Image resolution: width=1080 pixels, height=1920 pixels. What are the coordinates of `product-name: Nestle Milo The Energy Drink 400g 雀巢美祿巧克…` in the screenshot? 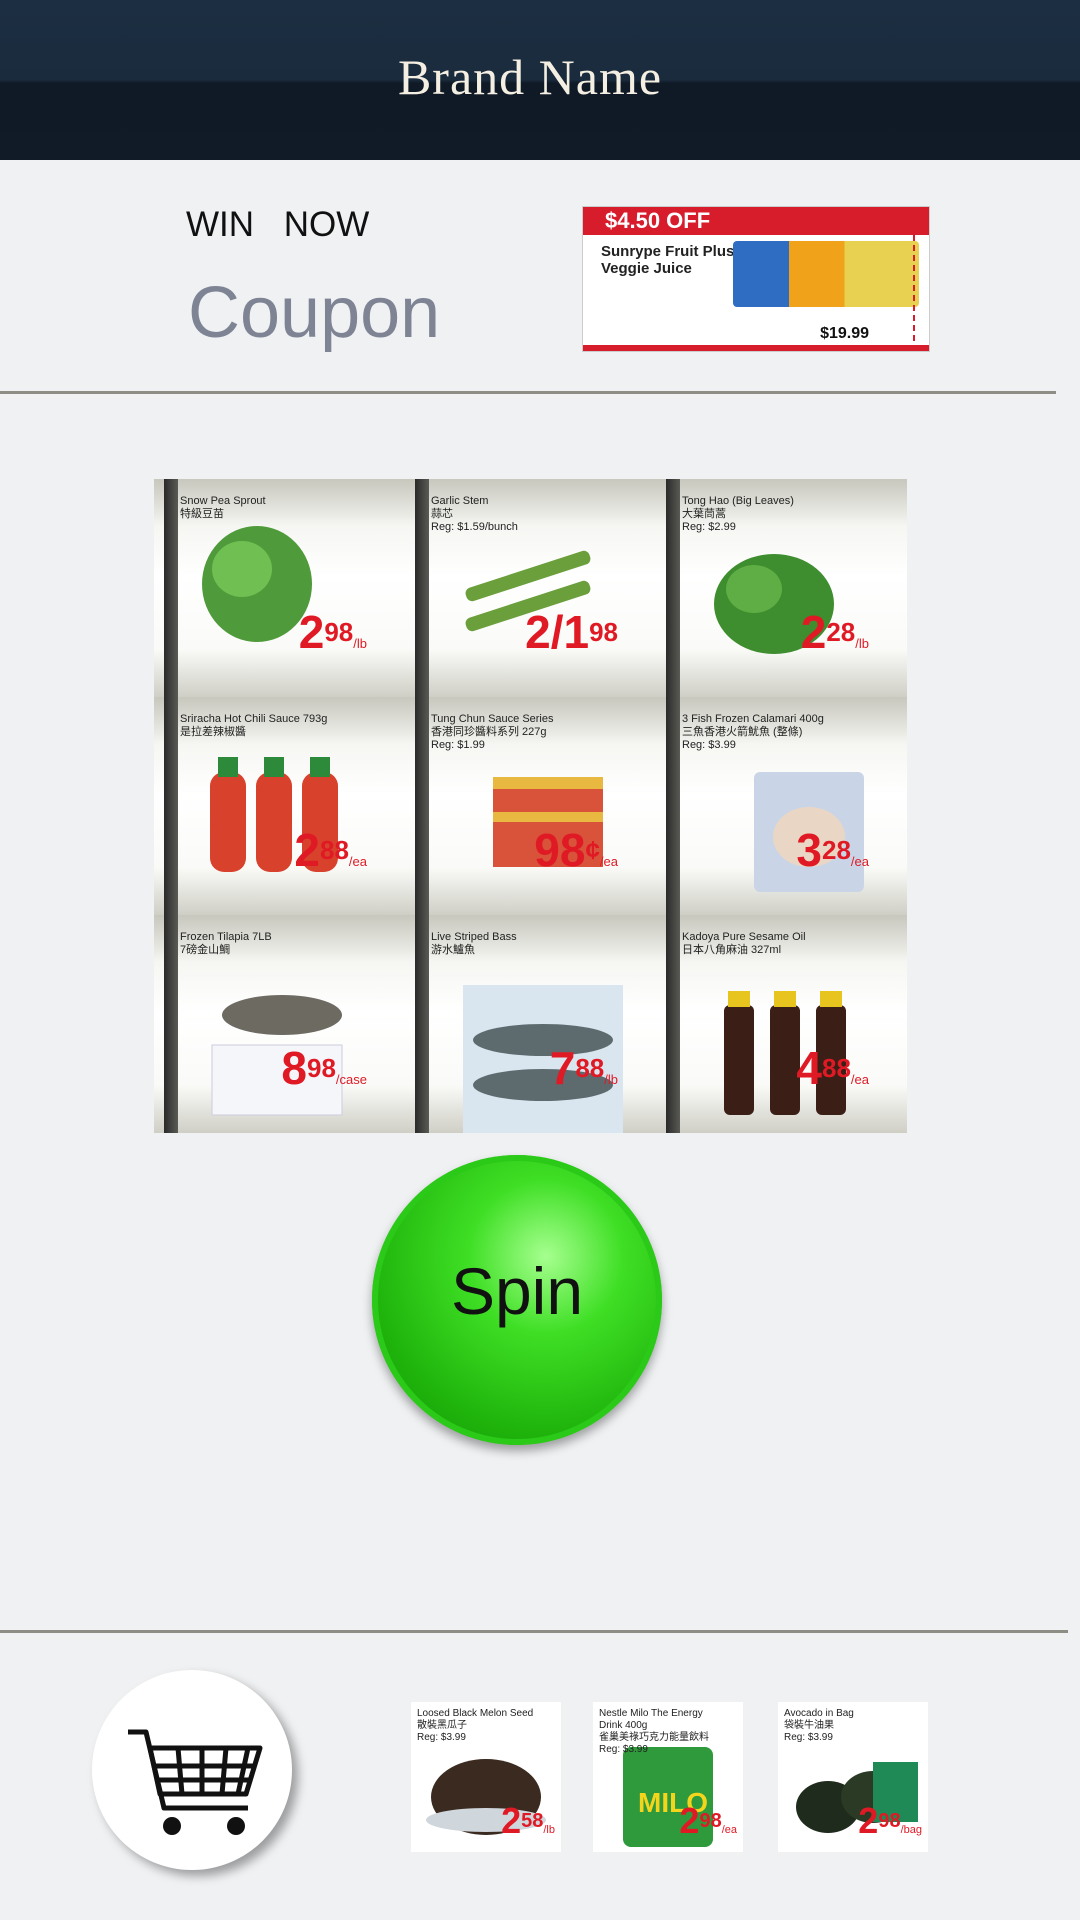 It's located at (654, 1731).